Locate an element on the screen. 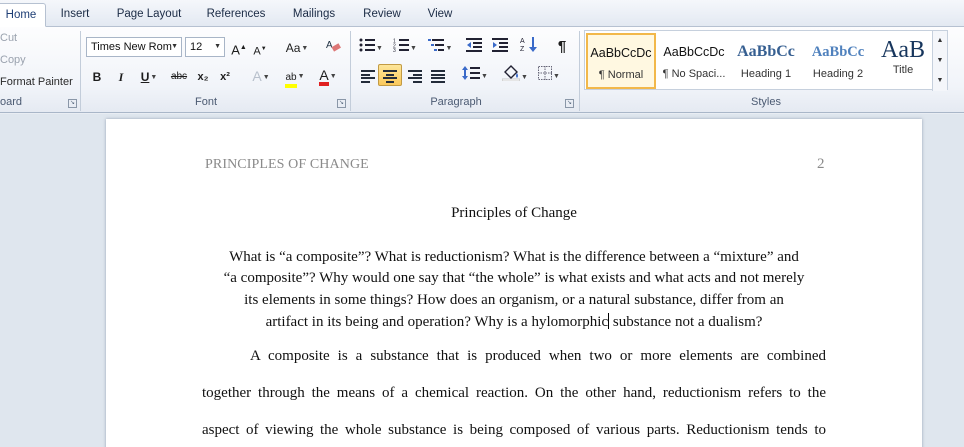  align-right-button is located at coordinates (415, 75).